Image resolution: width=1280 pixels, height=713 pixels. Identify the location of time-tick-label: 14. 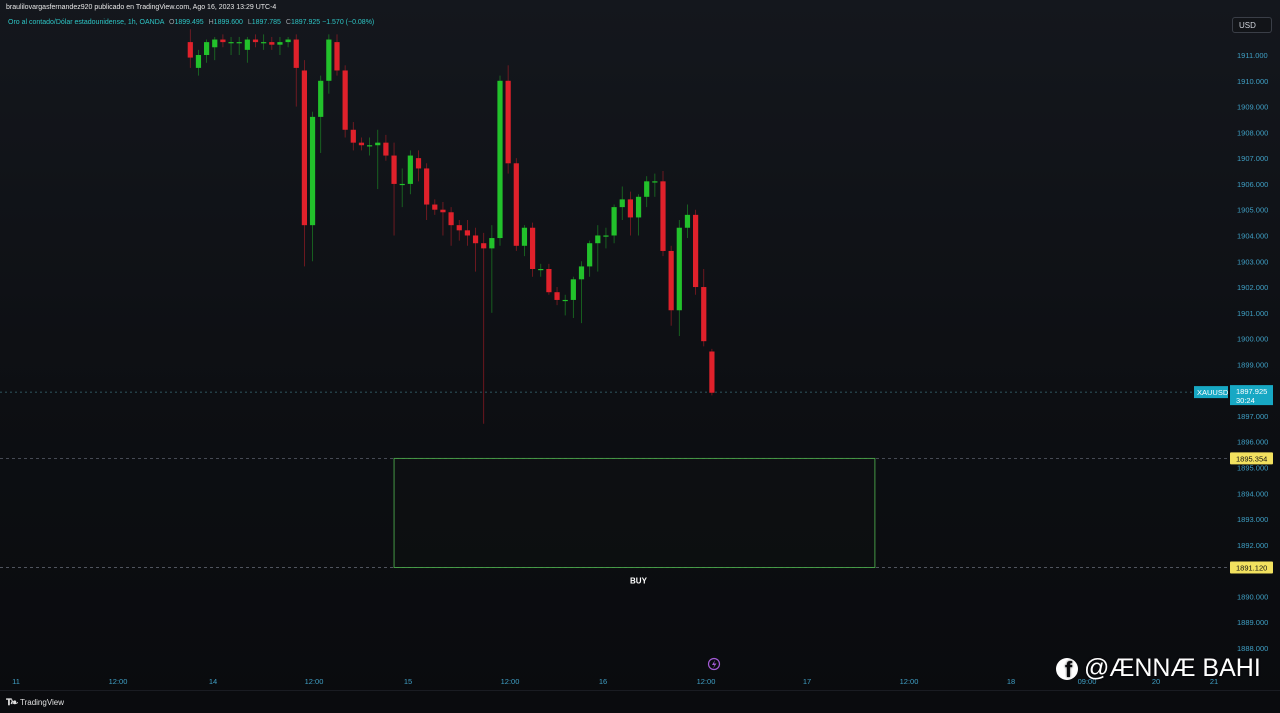
(213, 681).